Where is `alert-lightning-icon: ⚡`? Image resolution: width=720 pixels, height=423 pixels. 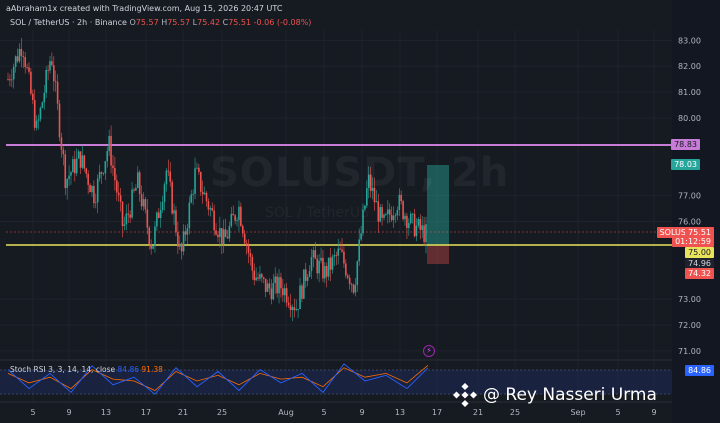 alert-lightning-icon: ⚡ is located at coordinates (429, 351).